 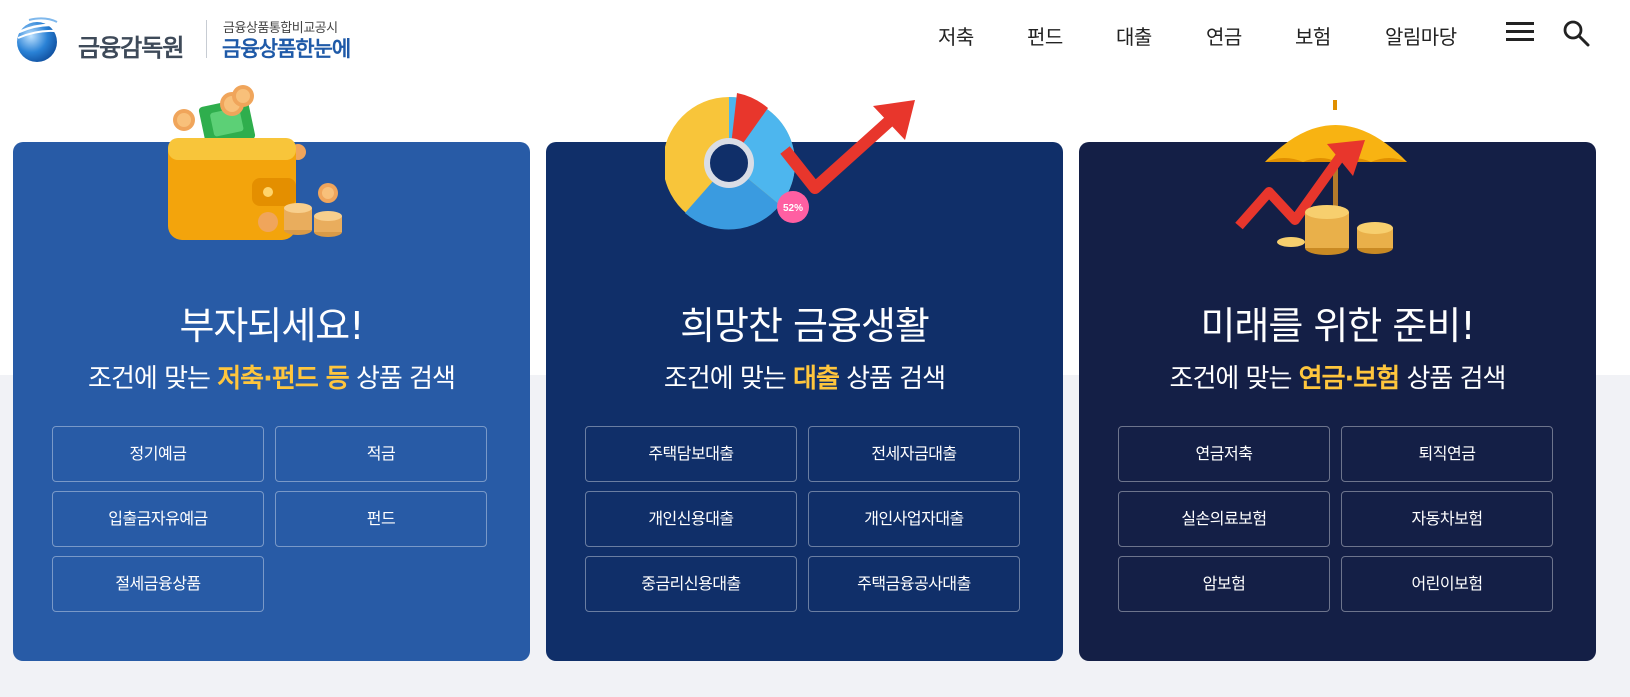 I want to click on card-highlight: 대출, so click(x=816, y=379).